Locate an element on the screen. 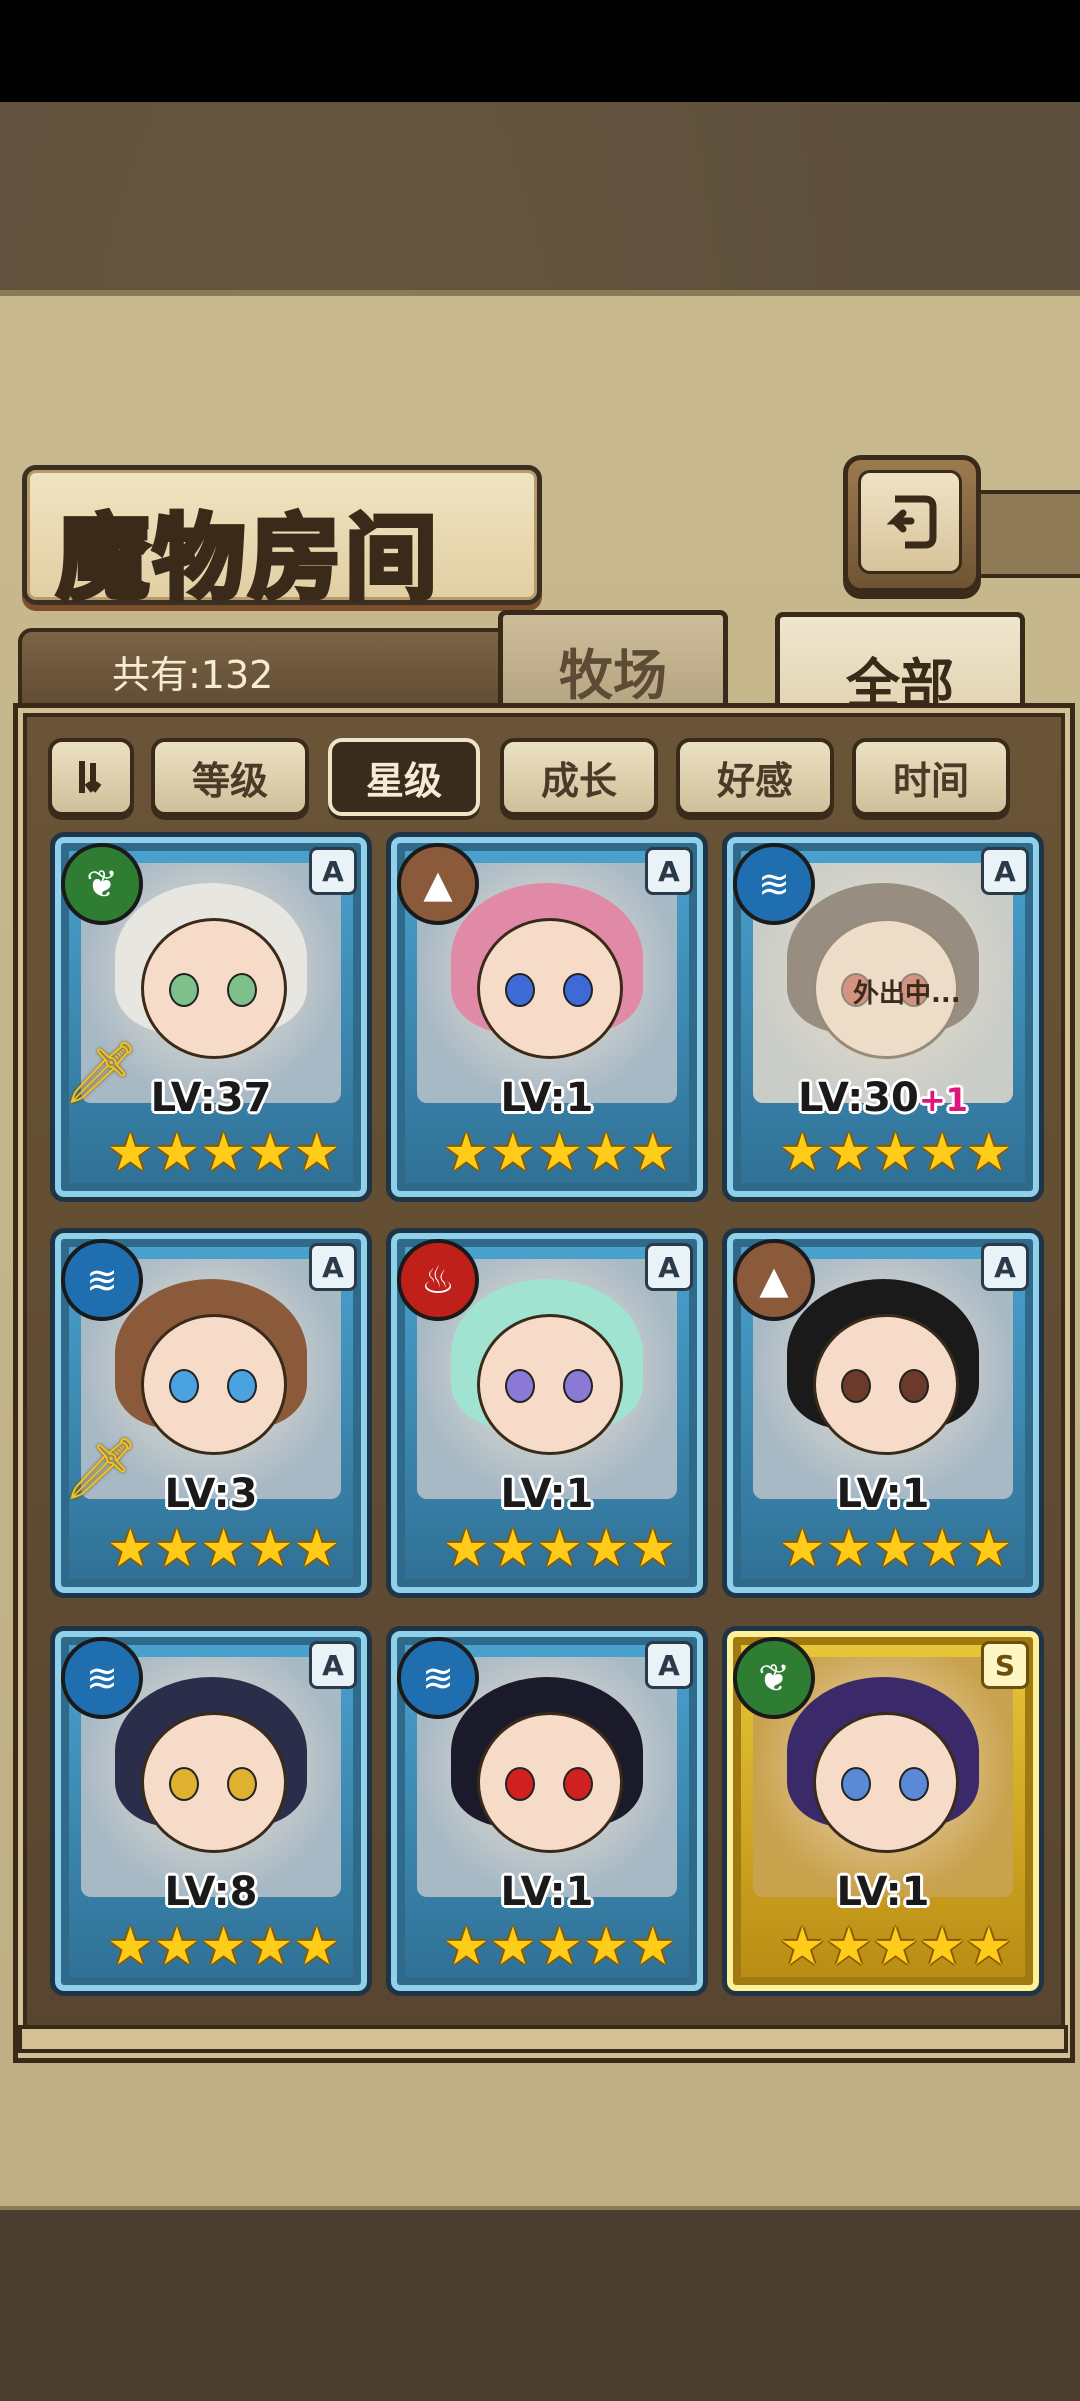 The width and height of the screenshot is (1080, 2401). rank-badge: S is located at coordinates (1005, 1665).